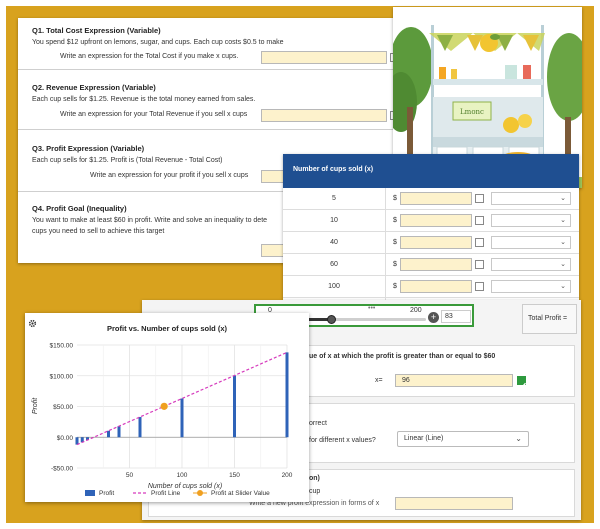  What do you see at coordinates (88, 148) in the screenshot?
I see `q3-title: Q3. Profit Expression (Variable)` at bounding box center [88, 148].